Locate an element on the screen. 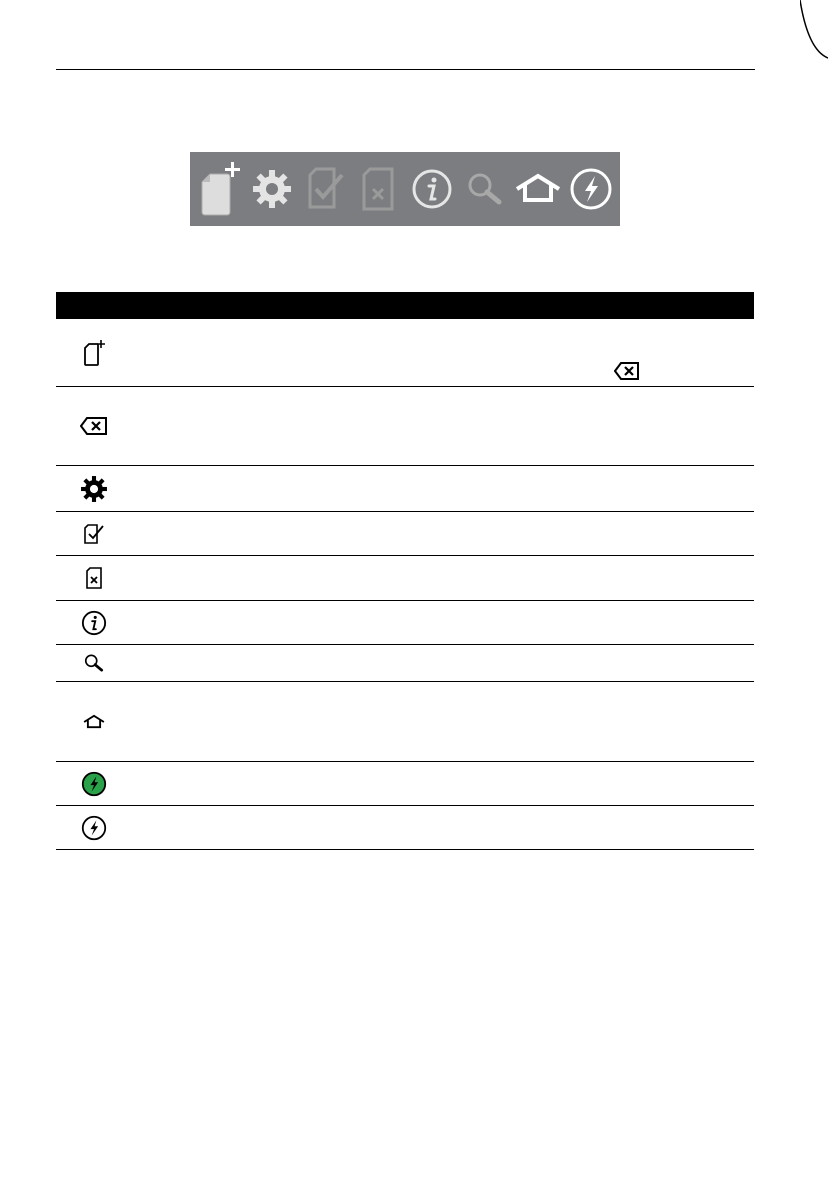  delete-file-button is located at coordinates (378, 189).